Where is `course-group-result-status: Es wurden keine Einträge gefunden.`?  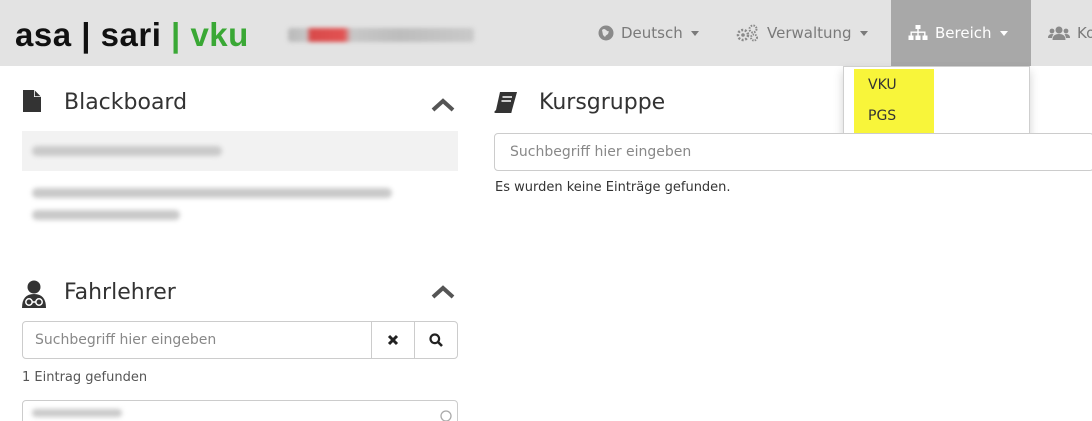 course-group-result-status: Es wurden keine Einträge gefunden. is located at coordinates (613, 187).